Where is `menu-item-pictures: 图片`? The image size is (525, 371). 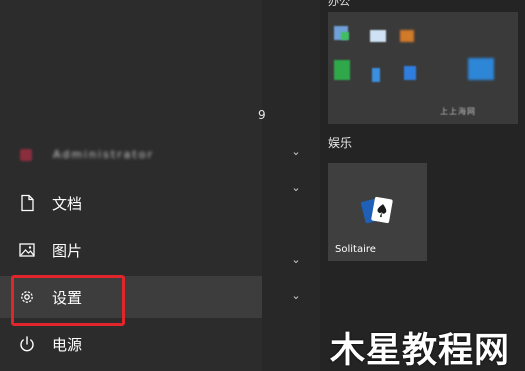 menu-item-pictures: 图片 is located at coordinates (131, 250).